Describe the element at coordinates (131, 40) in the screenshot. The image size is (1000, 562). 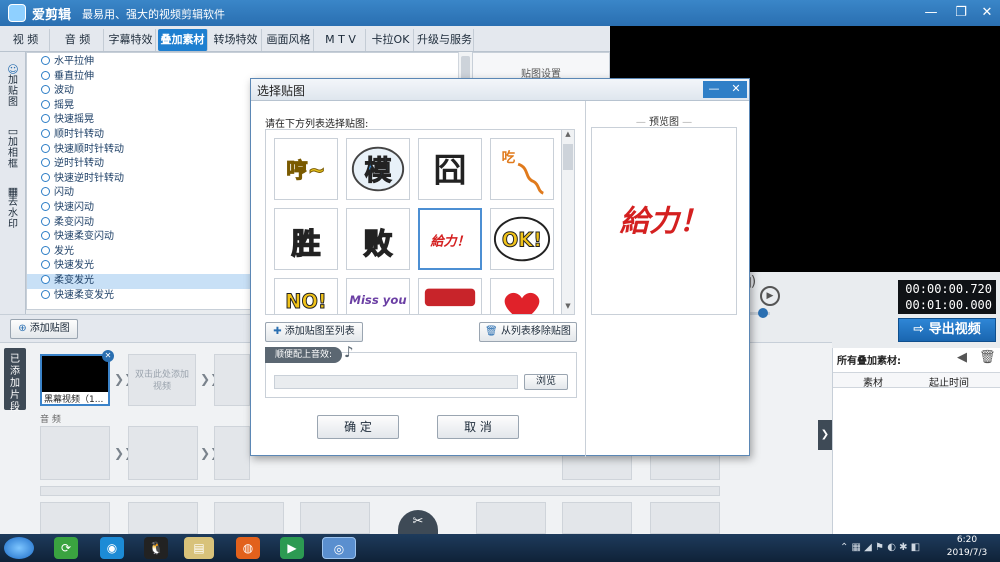
I see `tab-subtitle-effects: 字幕特效` at that location.